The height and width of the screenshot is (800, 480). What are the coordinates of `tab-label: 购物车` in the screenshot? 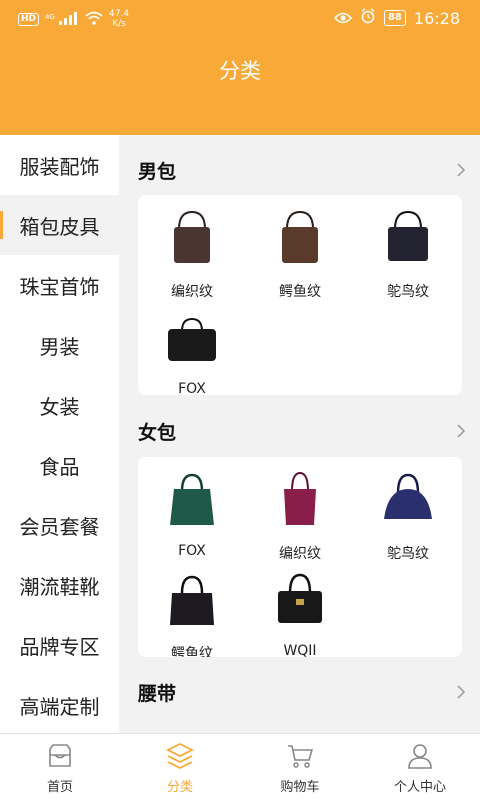 It's located at (300, 787).